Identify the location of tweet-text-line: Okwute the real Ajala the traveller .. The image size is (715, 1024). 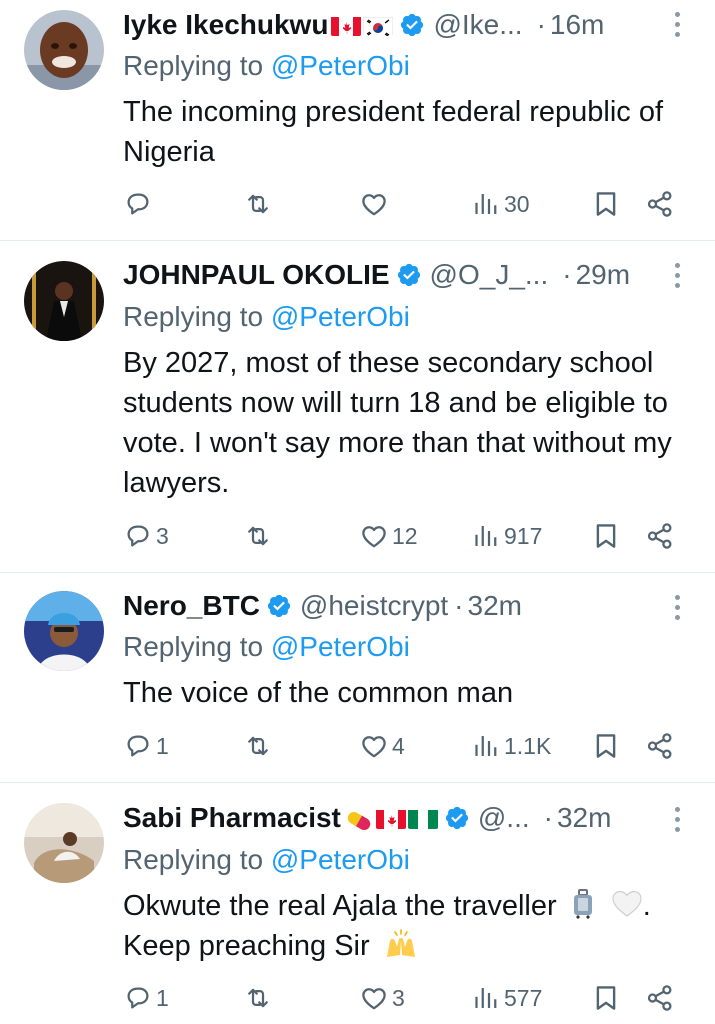
(408, 906).